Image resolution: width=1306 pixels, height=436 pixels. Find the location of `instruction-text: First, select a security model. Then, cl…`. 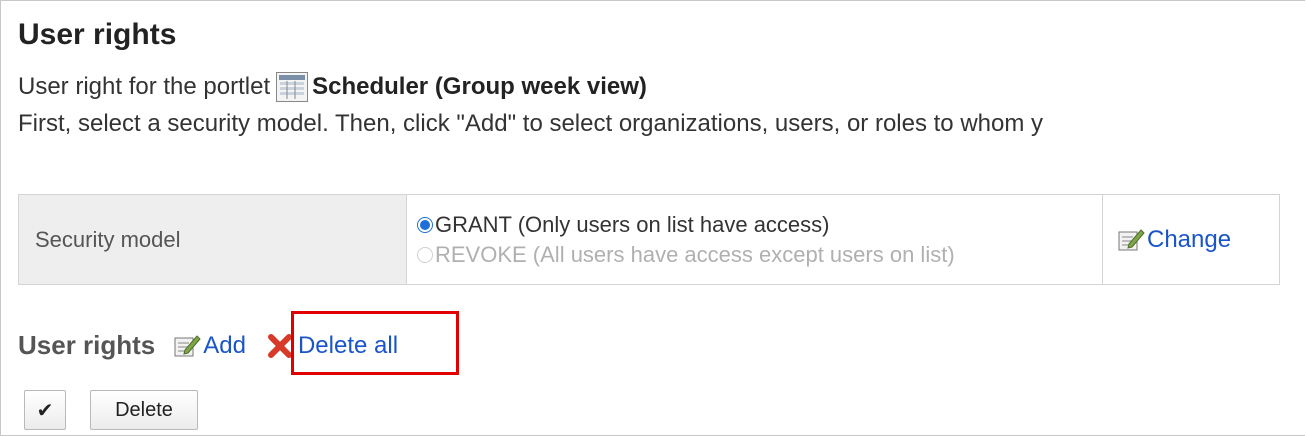

instruction-text: First, select a security model. Then, cl… is located at coordinates (531, 123).